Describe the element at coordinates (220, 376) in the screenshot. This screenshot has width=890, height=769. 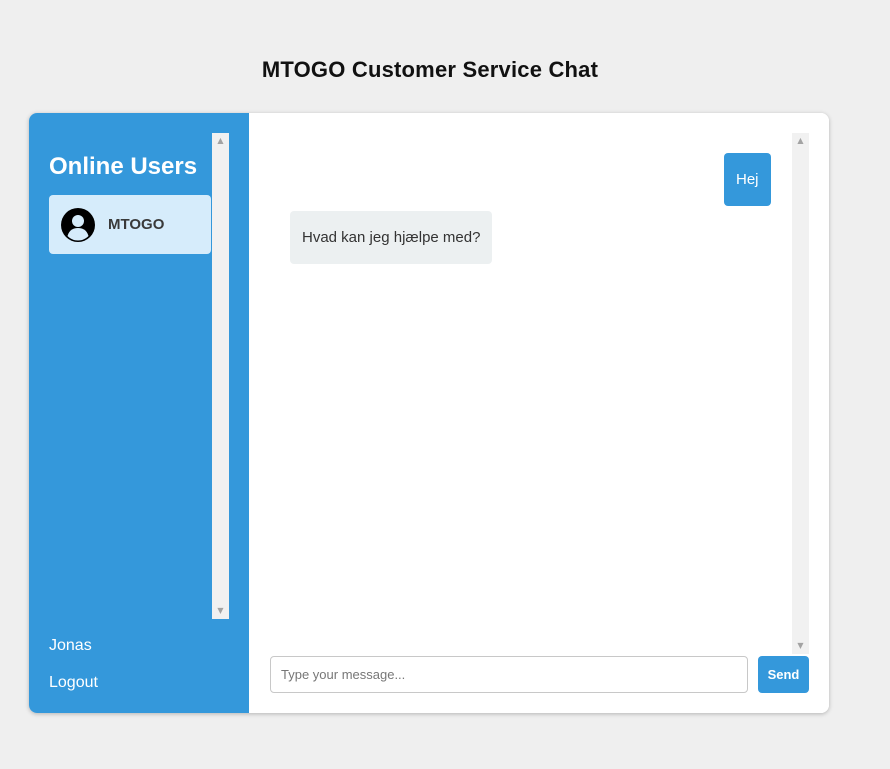
I see `sidebar-scrollbar: ▲ ▼` at that location.